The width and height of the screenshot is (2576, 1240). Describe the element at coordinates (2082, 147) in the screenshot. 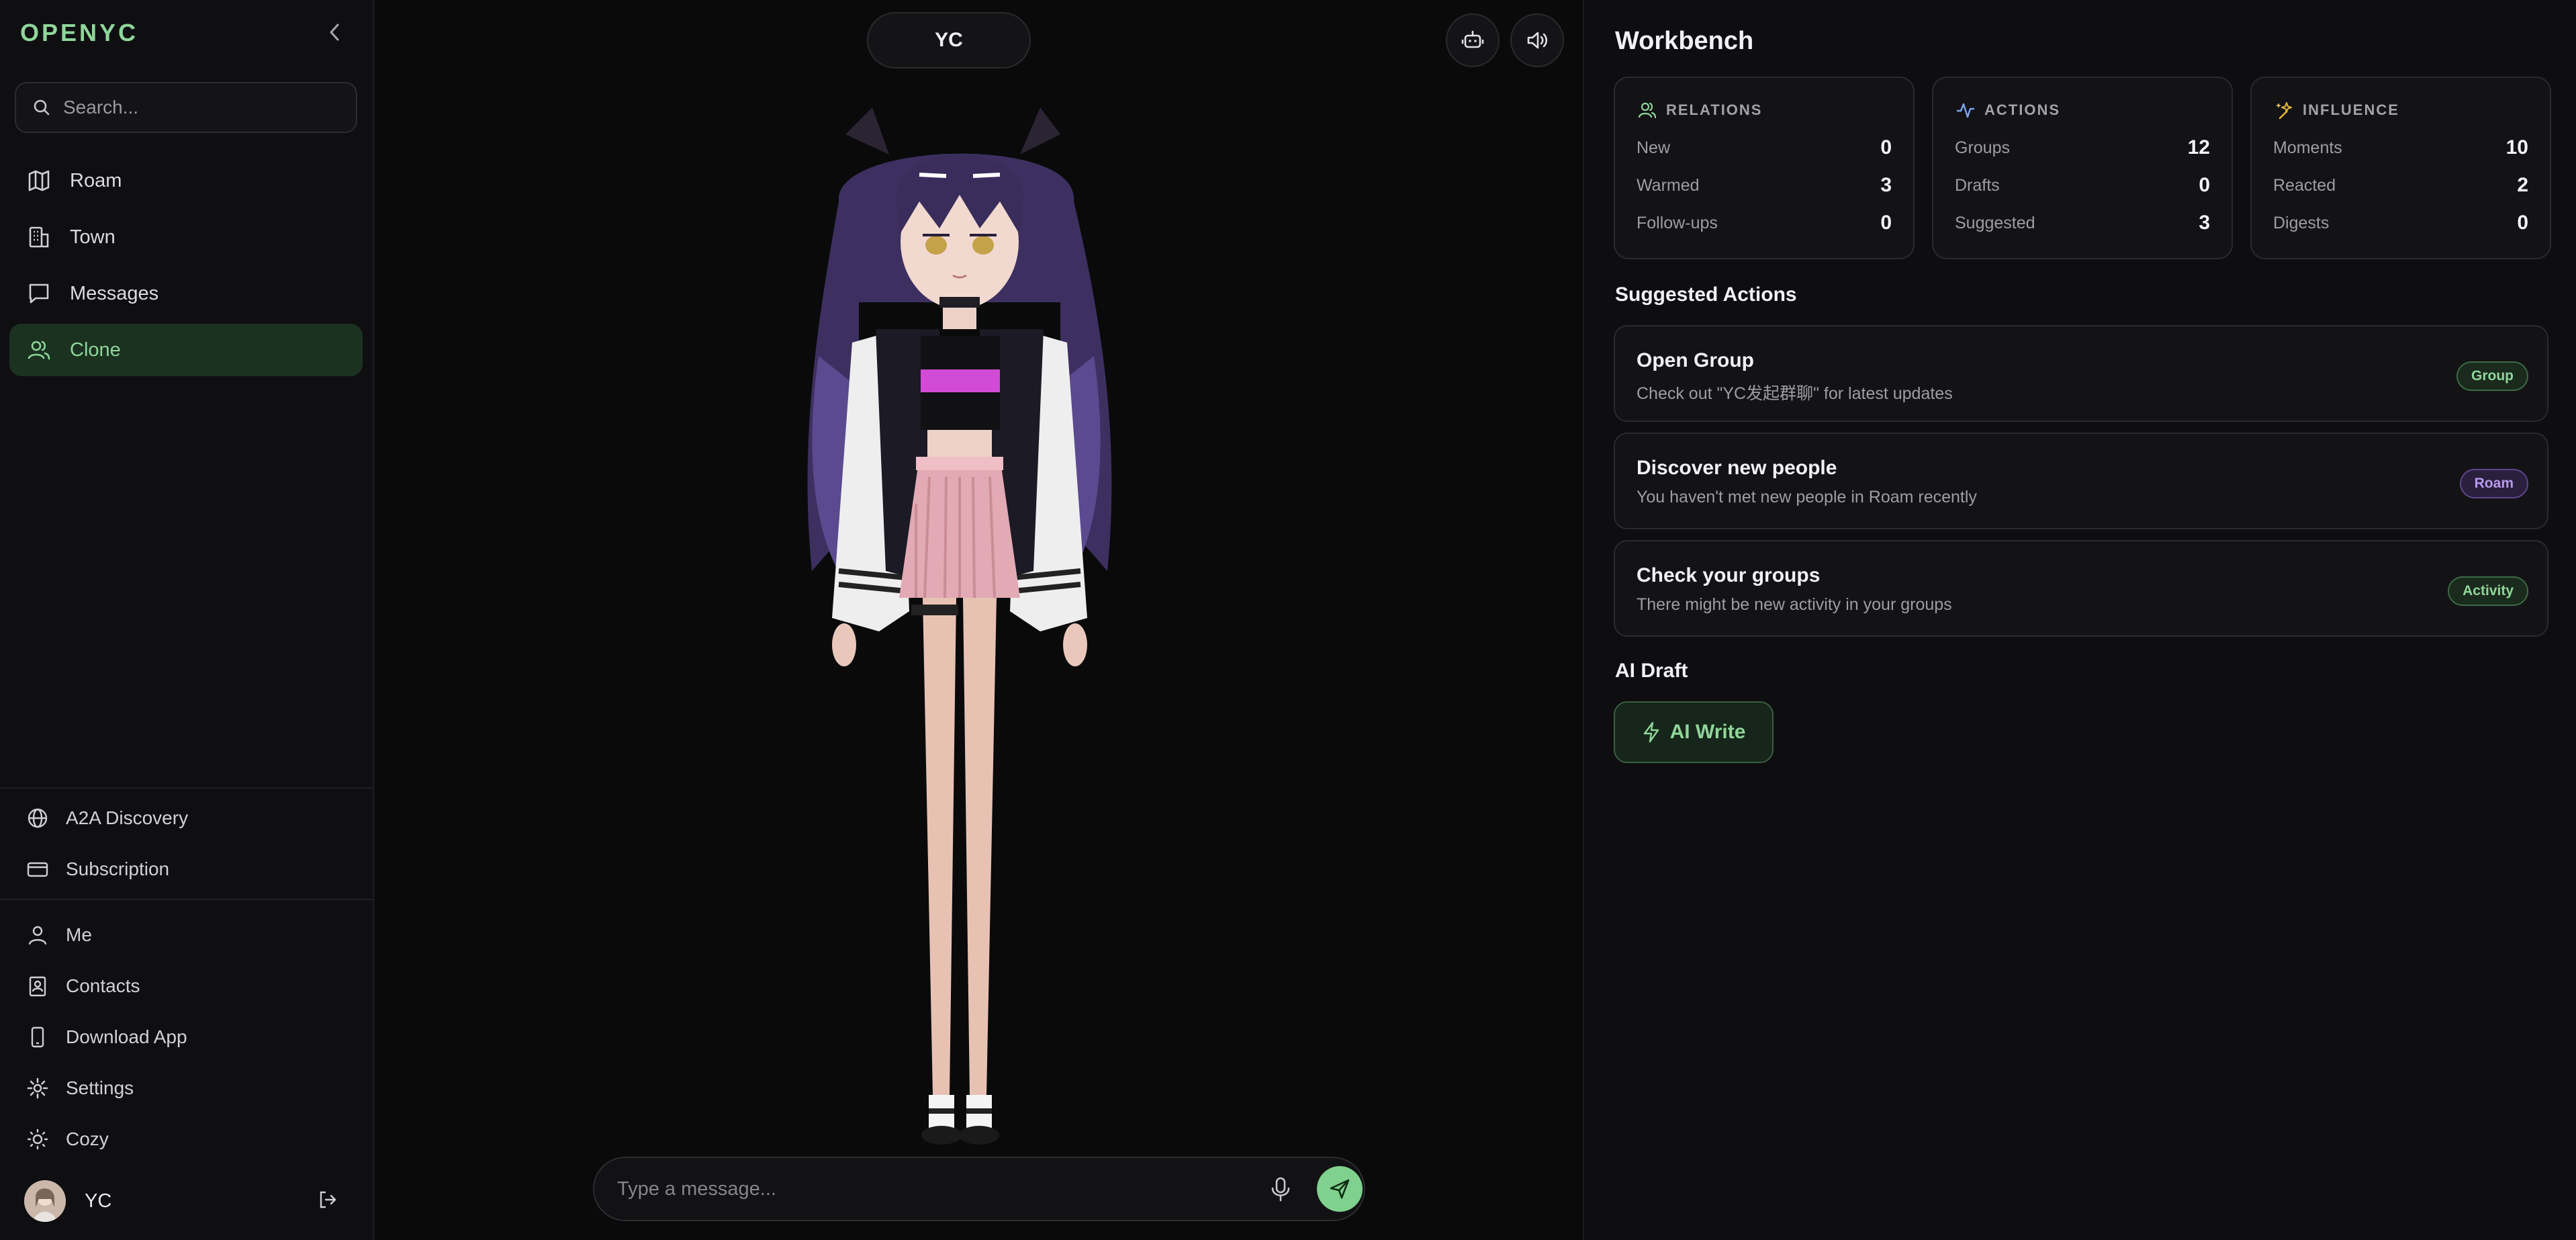

I see `stat-row: Groups 12` at that location.